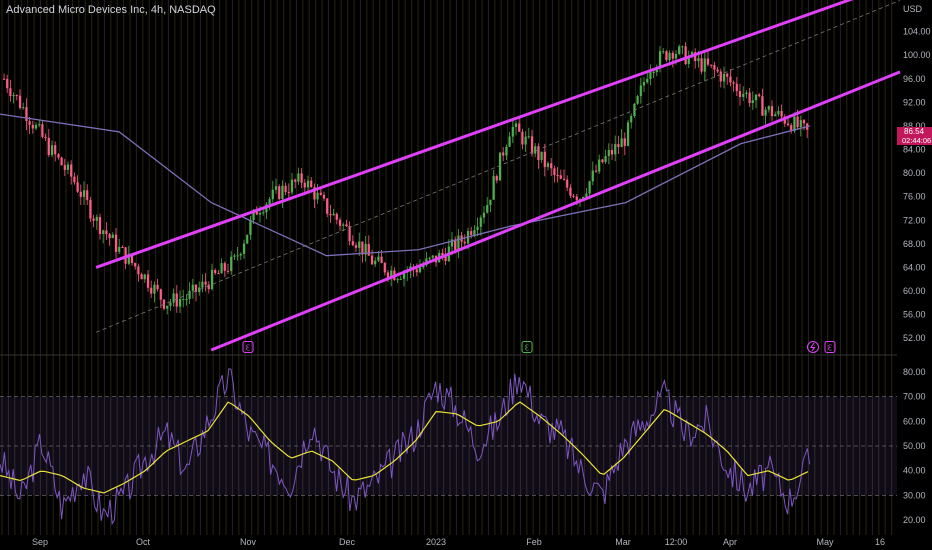 The width and height of the screenshot is (932, 550). Describe the element at coordinates (914, 446) in the screenshot. I see `rsi-axis-ticks: 20.00 30.00 40.00 50.00 60.00 70.00 80.00` at that location.